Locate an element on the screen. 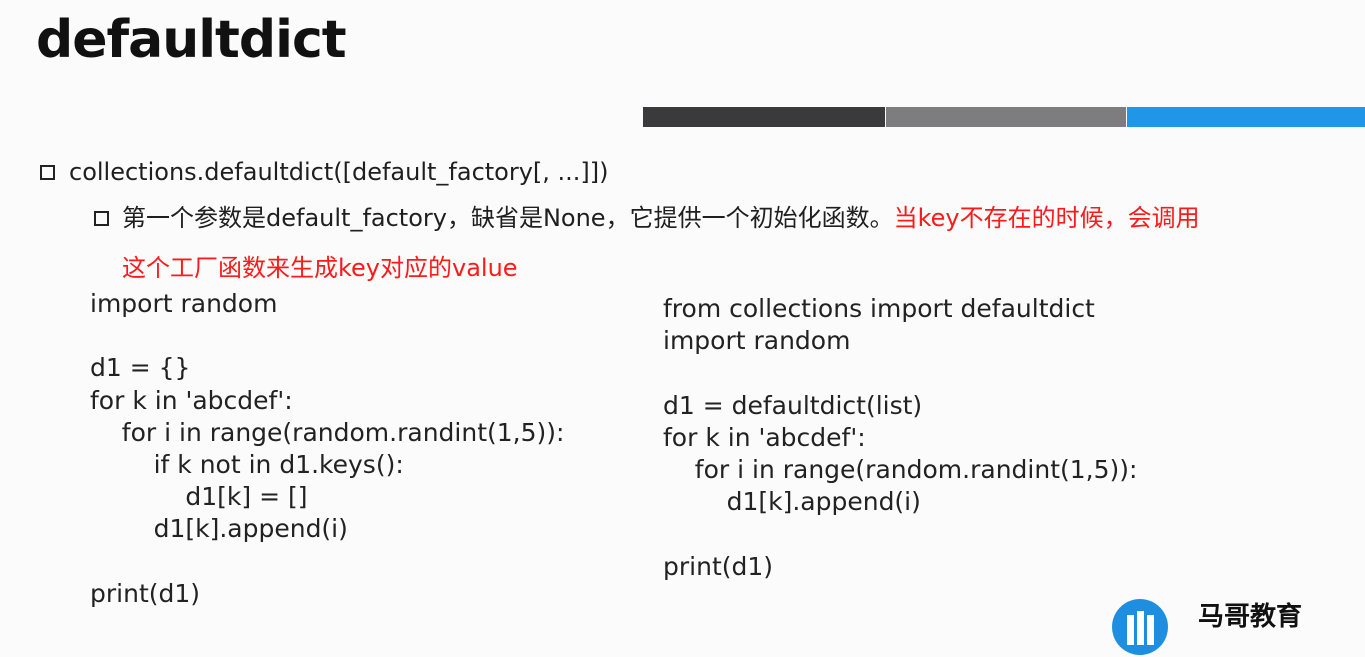 Image resolution: width=1365 pixels, height=657 pixels. code-line: if k not in d1.keys(): is located at coordinates (247, 464).